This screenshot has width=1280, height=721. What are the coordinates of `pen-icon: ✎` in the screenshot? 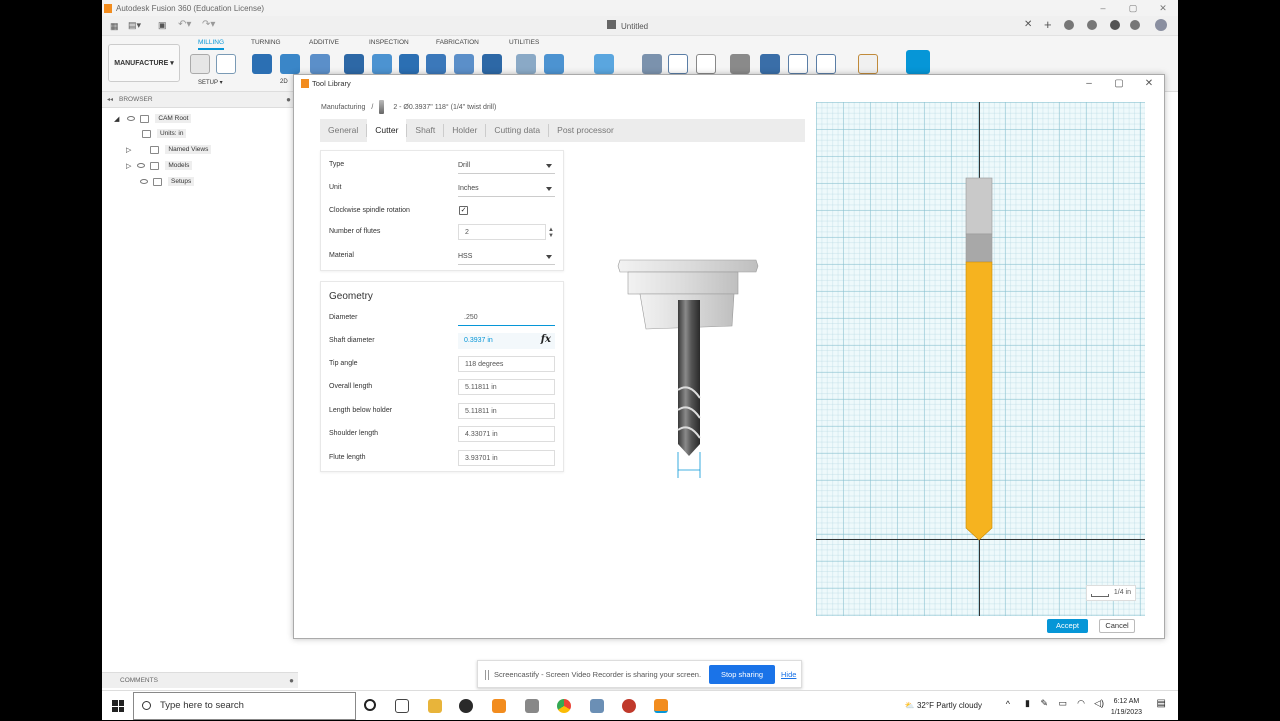 It's located at (1044, 703).